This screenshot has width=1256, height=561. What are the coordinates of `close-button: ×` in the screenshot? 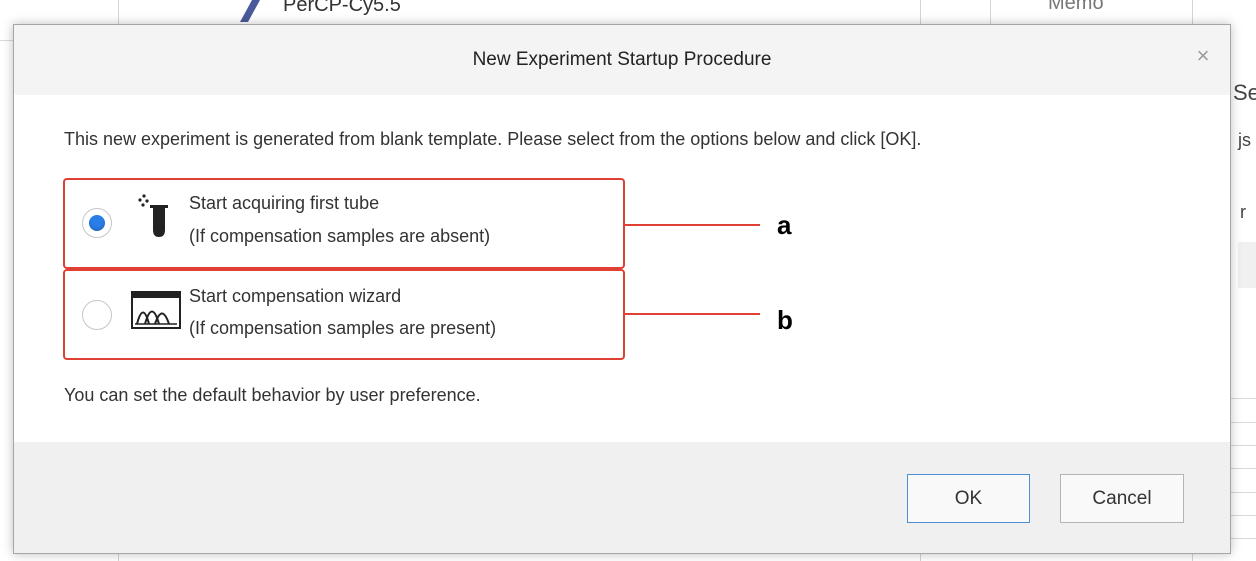 It's located at (1203, 56).